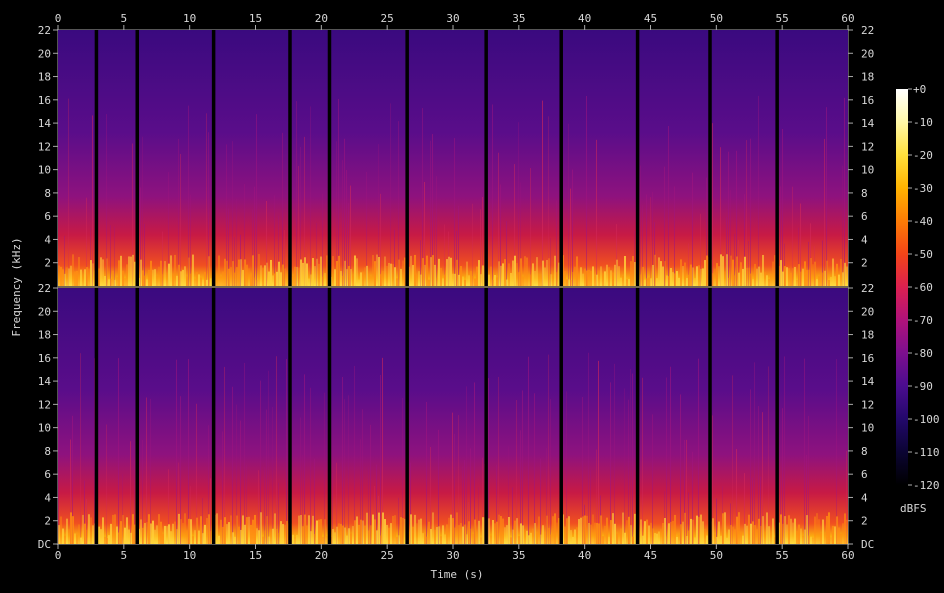 The width and height of the screenshot is (944, 593). Describe the element at coordinates (864, 474) in the screenshot. I see `lower-y-label-right: 6` at that location.